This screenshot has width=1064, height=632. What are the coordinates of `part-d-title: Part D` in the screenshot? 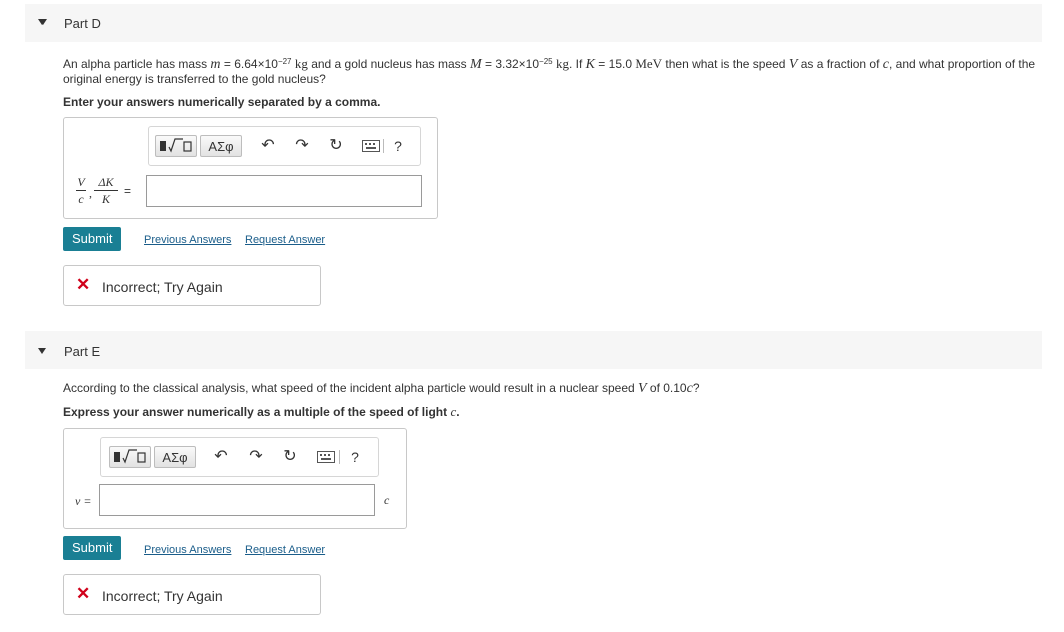 It's located at (82, 23).